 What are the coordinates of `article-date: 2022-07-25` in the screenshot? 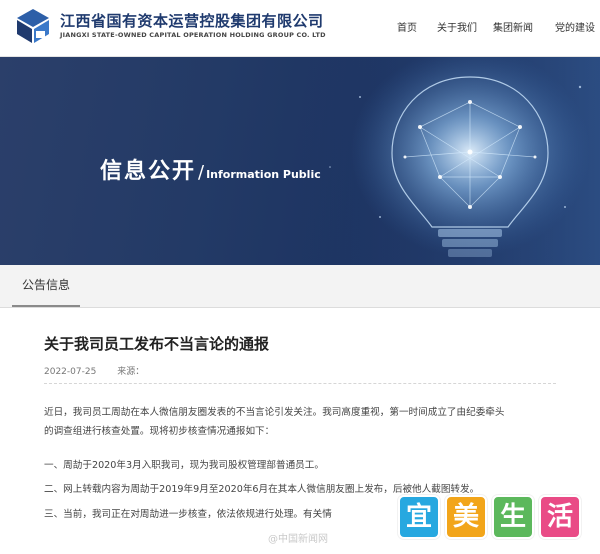 It's located at (70, 372).